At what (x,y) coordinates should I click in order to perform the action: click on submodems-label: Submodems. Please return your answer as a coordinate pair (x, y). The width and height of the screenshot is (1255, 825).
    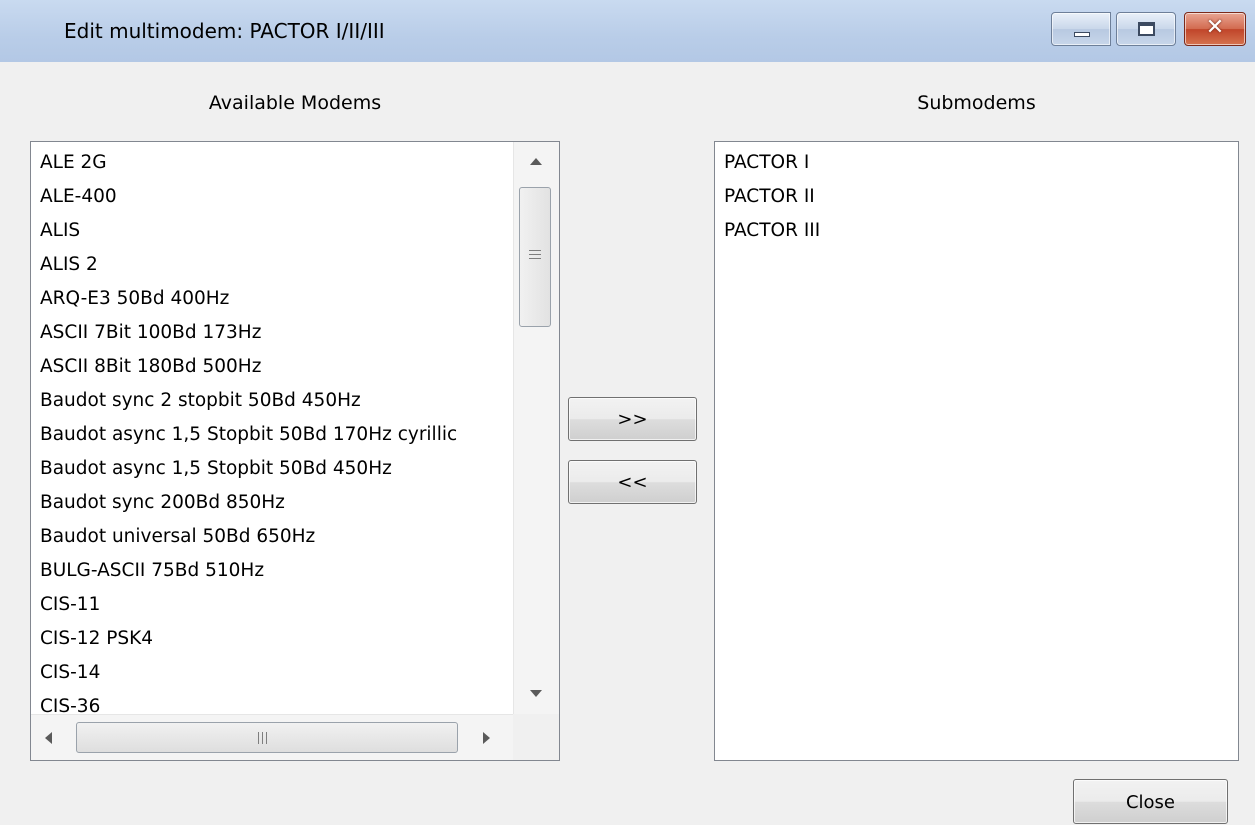
    Looking at the image, I should click on (976, 103).